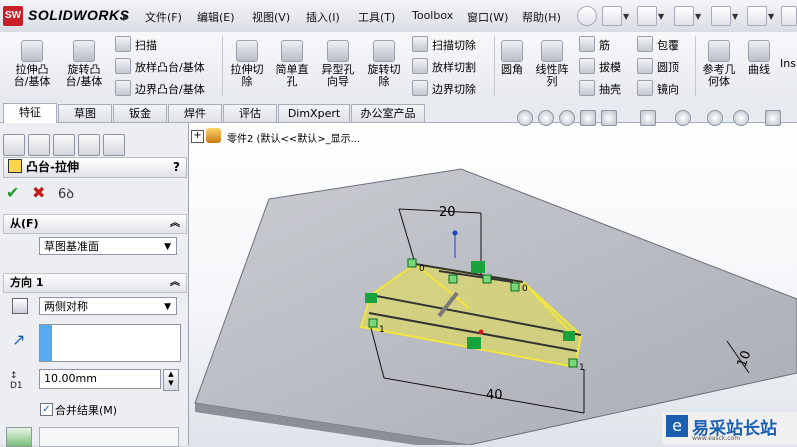  What do you see at coordinates (46, 409) in the screenshot?
I see `merge-result-checkbox: ✓` at bounding box center [46, 409].